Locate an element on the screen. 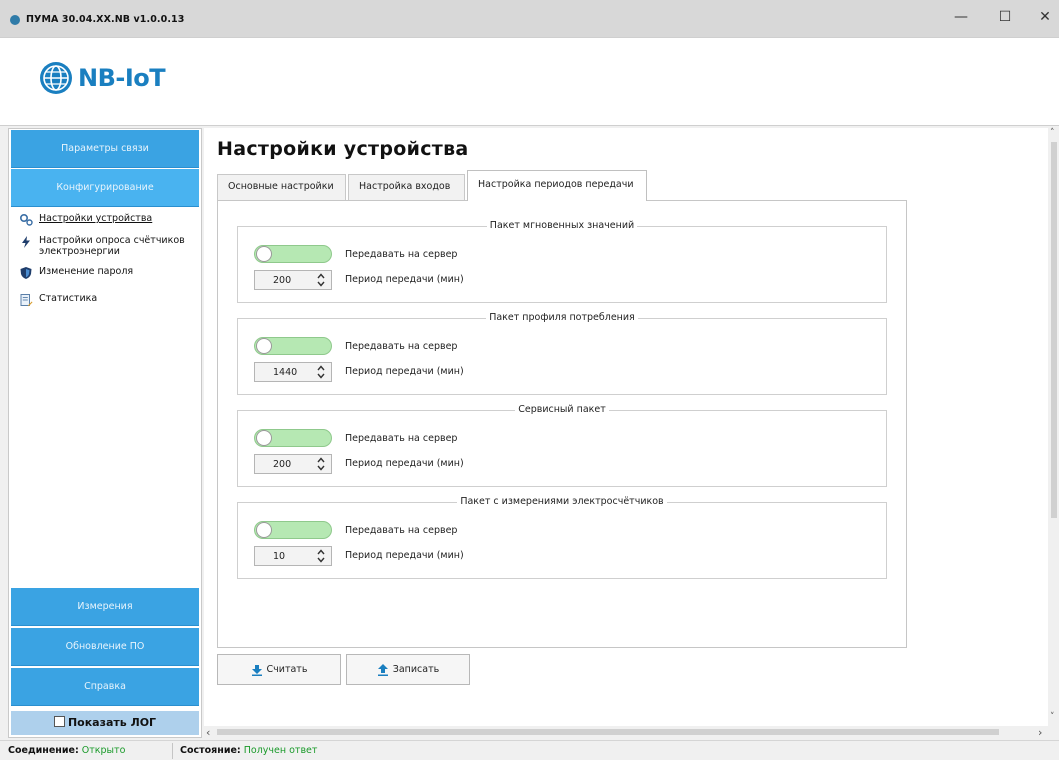 Image resolution: width=1059 pixels, height=760 pixels. group-title: Сервисный пакет is located at coordinates (562, 409).